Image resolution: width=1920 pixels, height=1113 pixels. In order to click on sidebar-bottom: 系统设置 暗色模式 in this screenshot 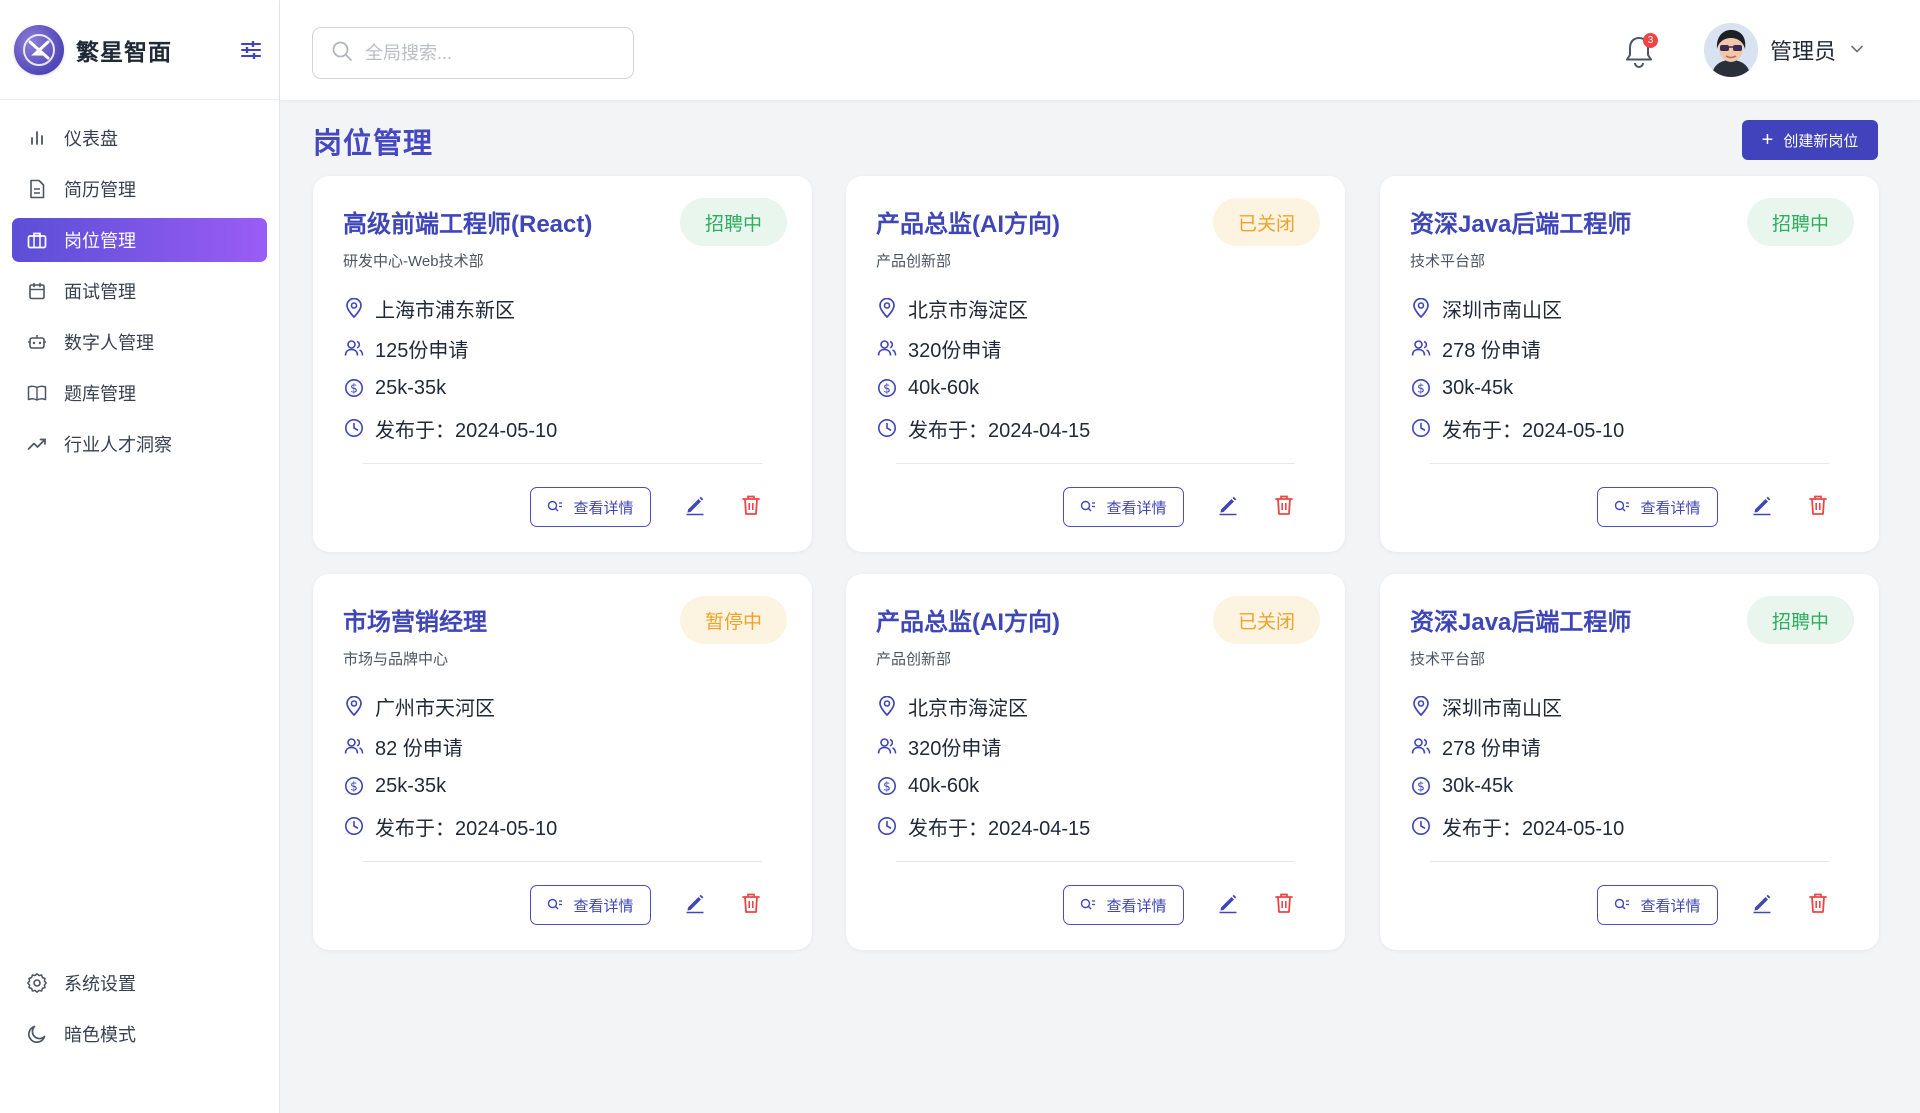, I will do `click(139, 1012)`.